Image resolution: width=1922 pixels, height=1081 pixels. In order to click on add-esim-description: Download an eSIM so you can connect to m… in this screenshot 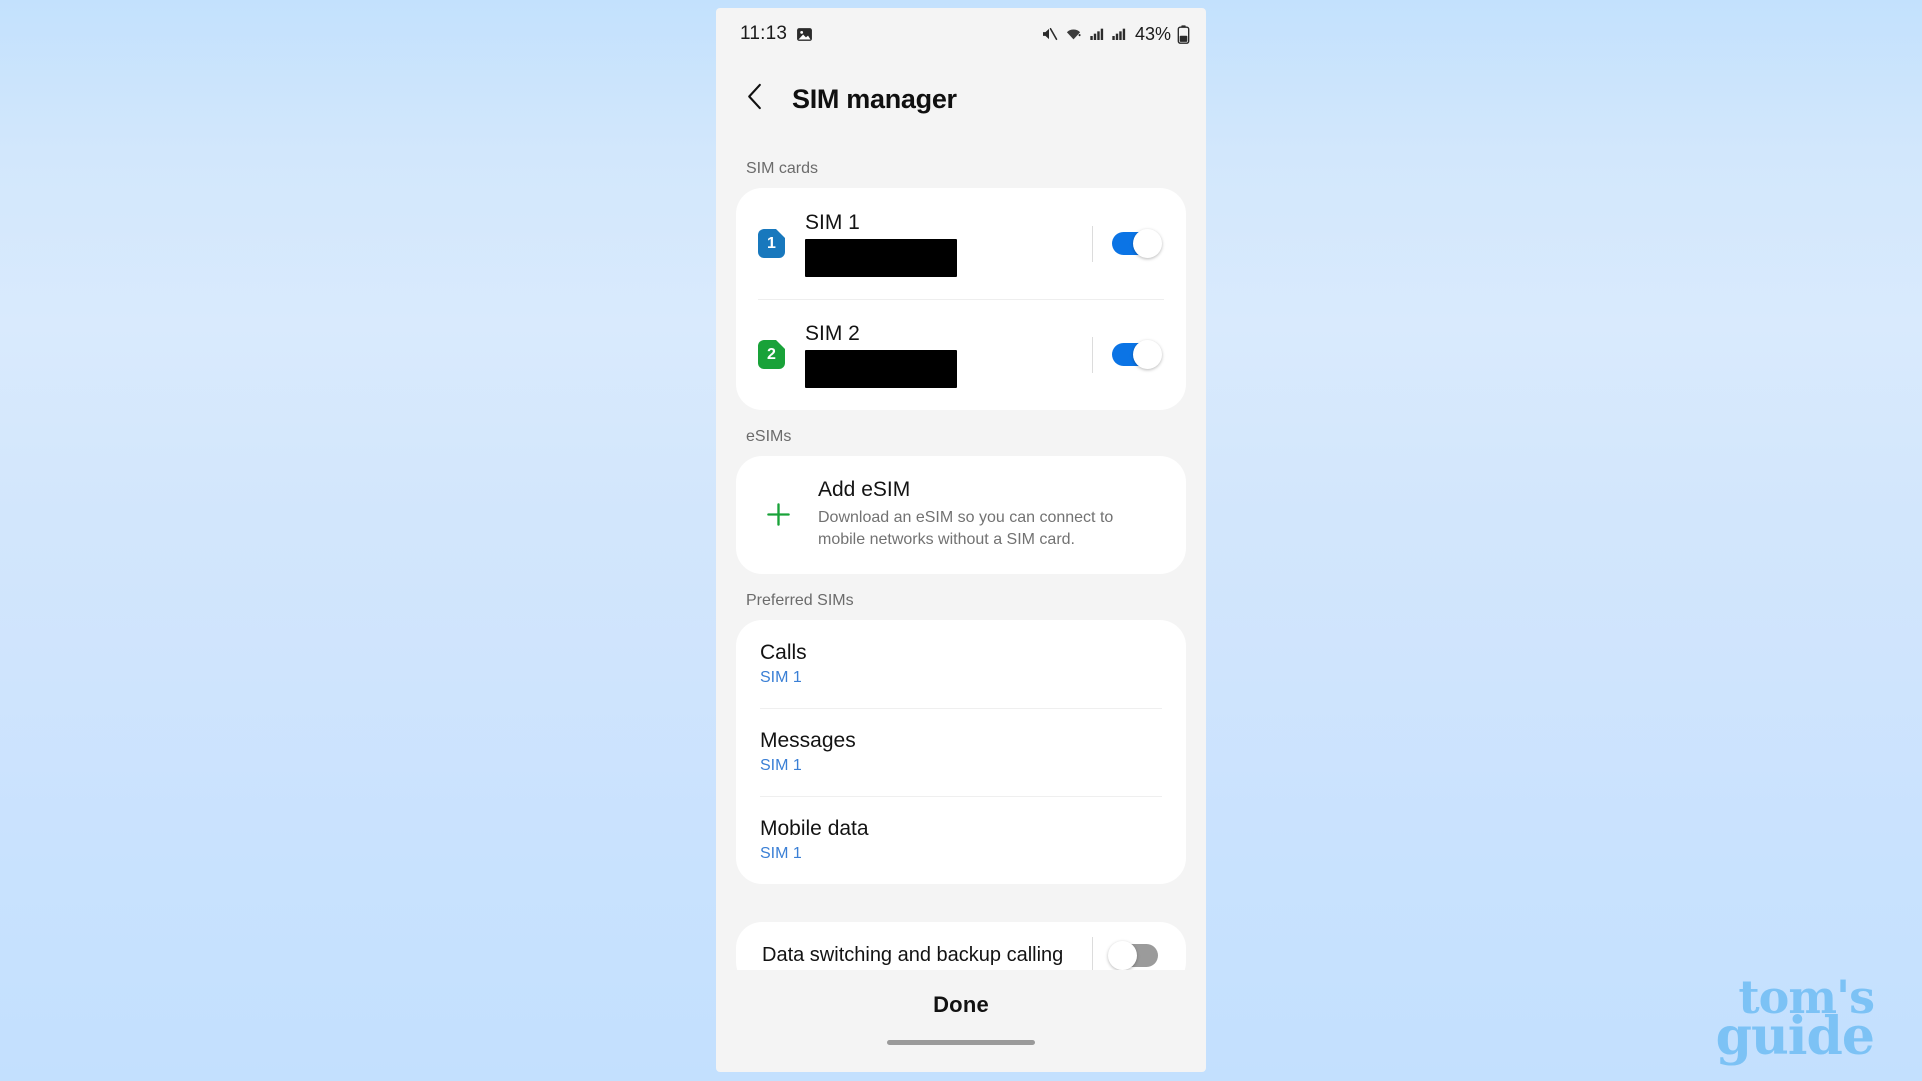, I will do `click(966, 528)`.